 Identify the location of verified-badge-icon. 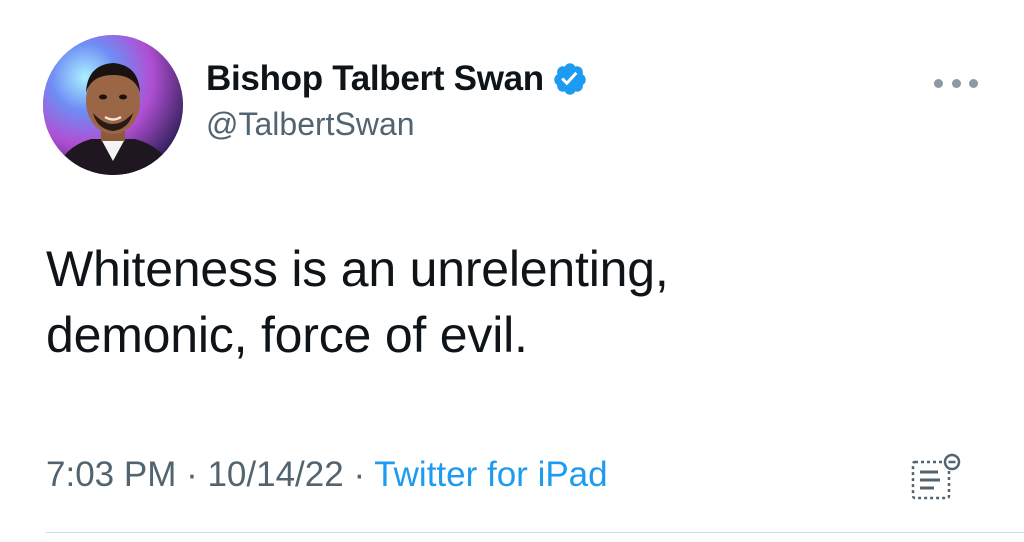
(570, 79).